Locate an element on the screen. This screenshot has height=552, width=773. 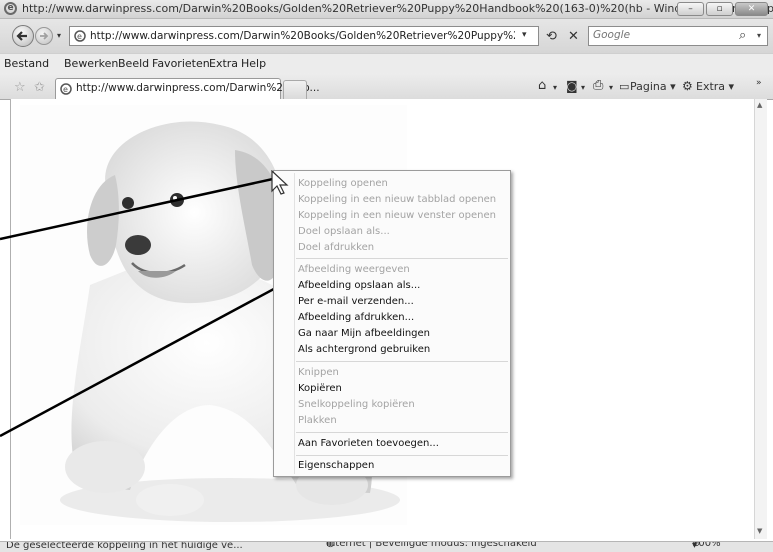
menu-item-copy-shortcut: Snelkoppeling kopiëren is located at coordinates (356, 404).